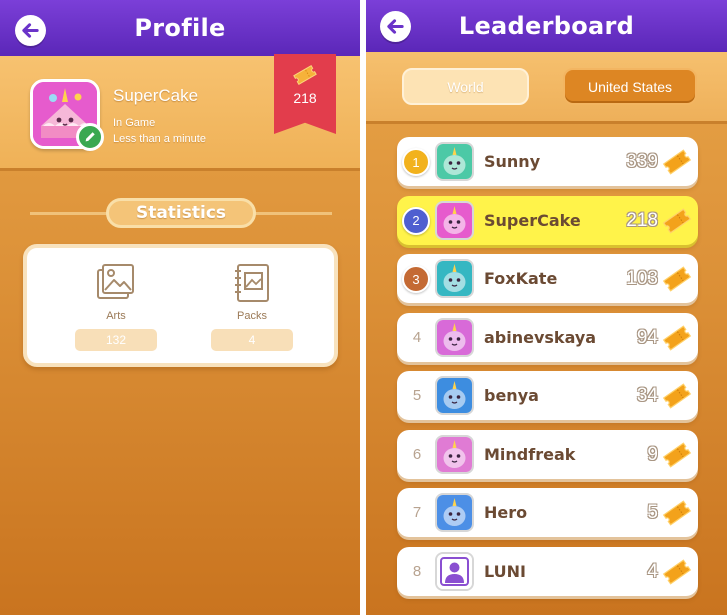 The image size is (727, 615). I want to click on profile-username: SuperCake, so click(156, 95).